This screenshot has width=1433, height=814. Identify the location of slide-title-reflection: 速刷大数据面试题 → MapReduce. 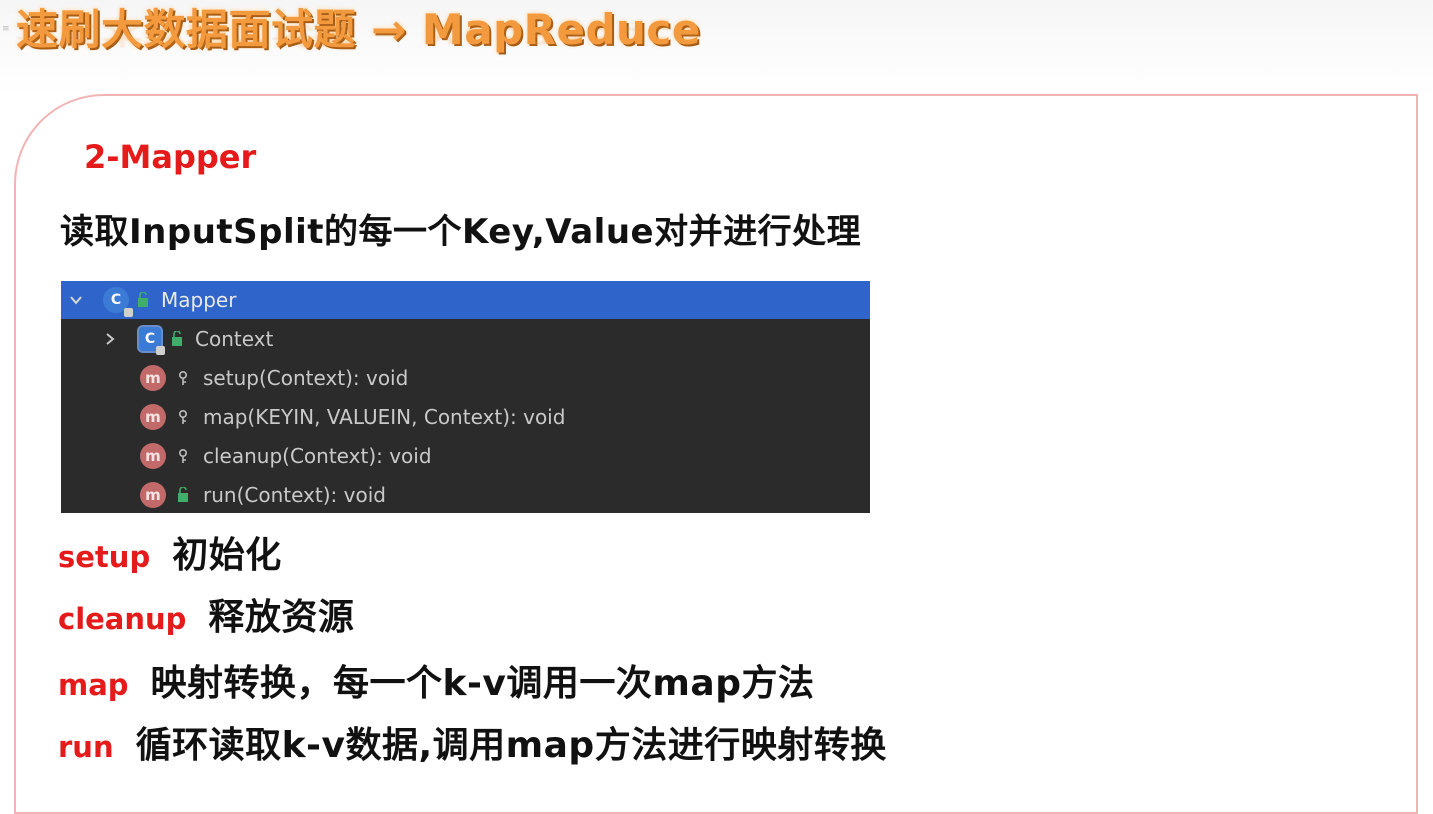
(358, 35).